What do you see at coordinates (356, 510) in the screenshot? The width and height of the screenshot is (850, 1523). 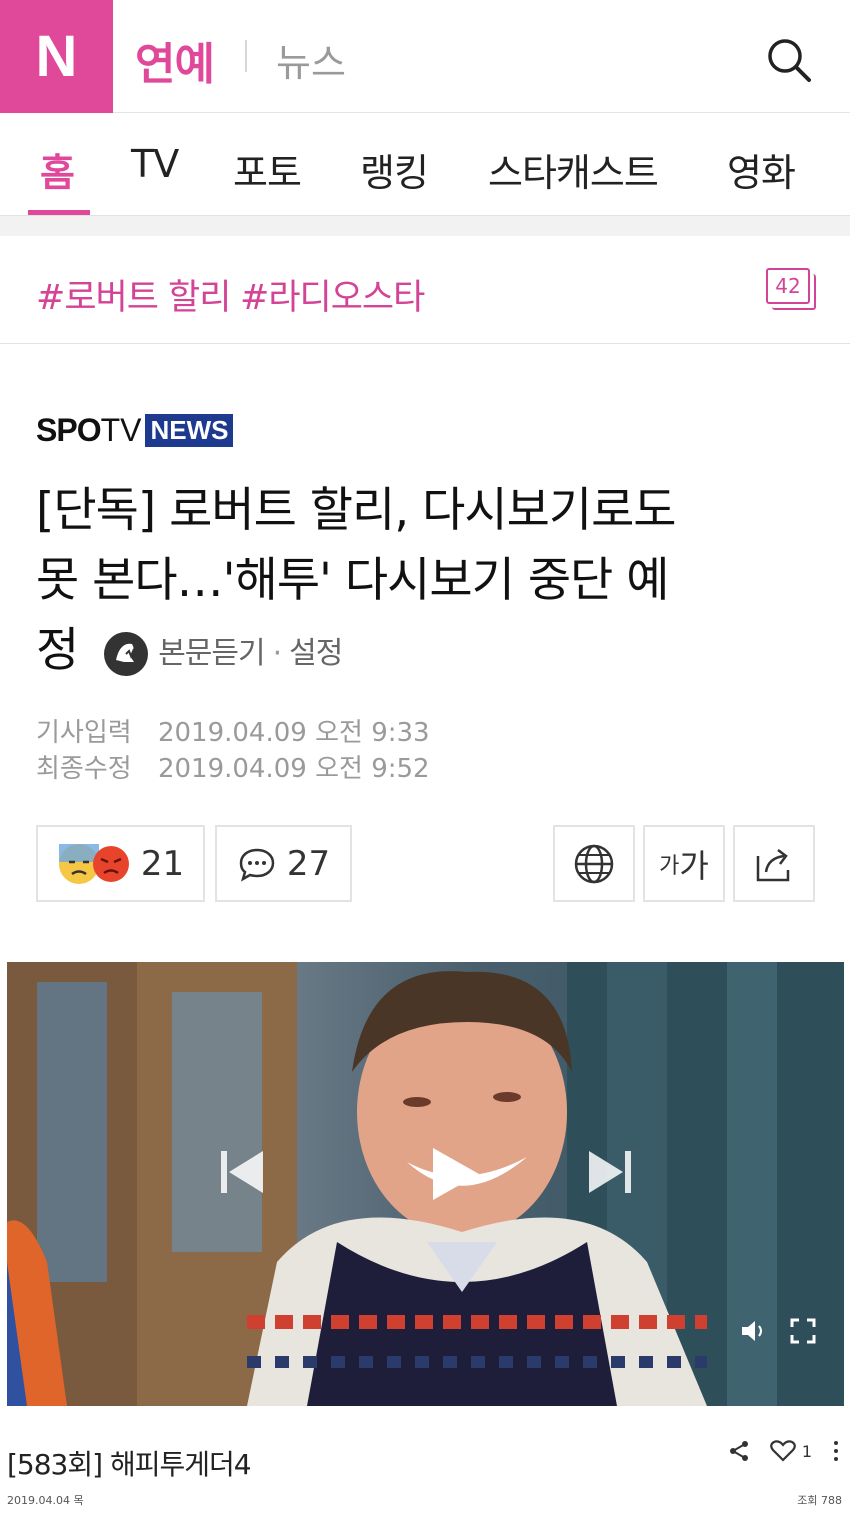 I see `article-title-line1: [단독] 로버트 할리, 다시보기로도` at bounding box center [356, 510].